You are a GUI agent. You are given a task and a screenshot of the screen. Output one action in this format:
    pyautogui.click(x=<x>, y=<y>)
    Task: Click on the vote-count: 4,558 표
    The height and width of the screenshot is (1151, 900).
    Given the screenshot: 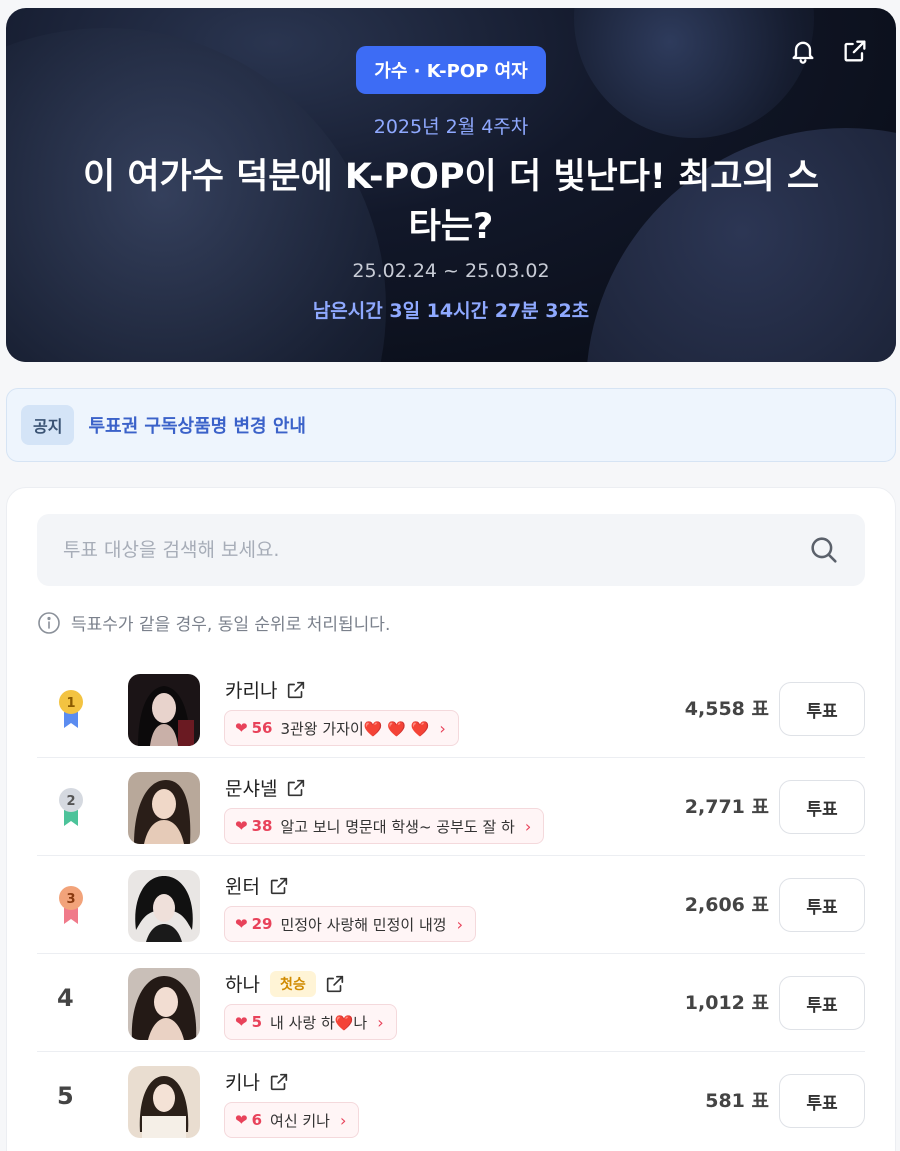 What is the action you would take?
    pyautogui.click(x=726, y=709)
    